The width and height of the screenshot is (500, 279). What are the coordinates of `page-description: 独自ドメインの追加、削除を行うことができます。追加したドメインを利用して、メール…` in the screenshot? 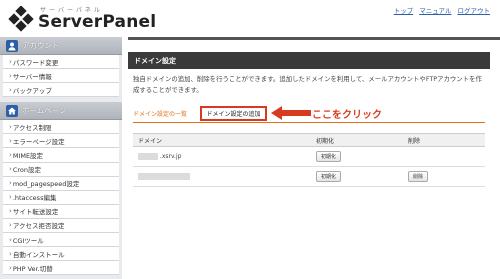 It's located at (307, 84).